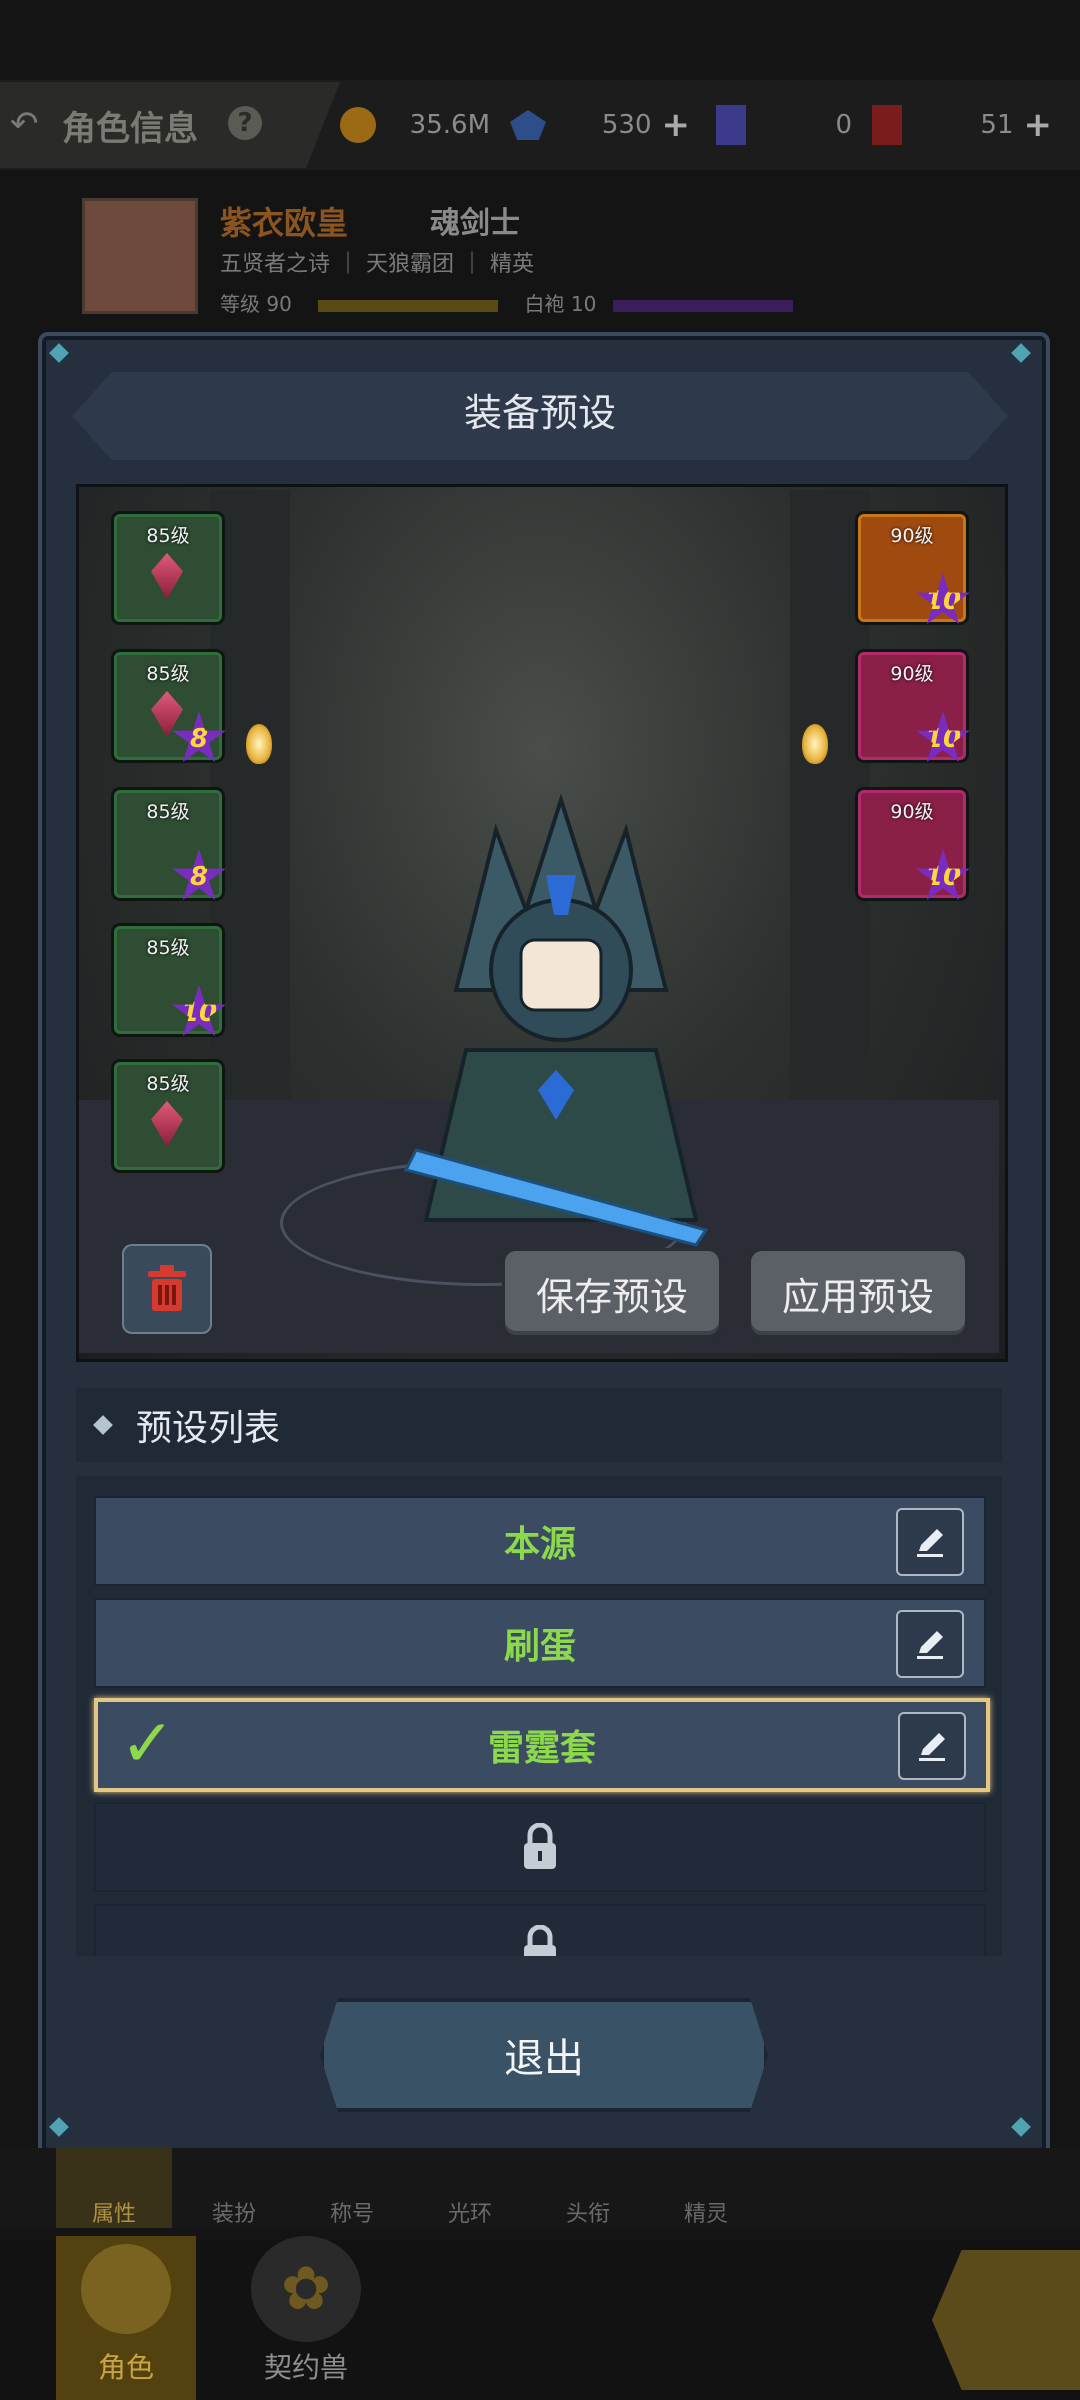 The height and width of the screenshot is (2400, 1080). I want to click on tab-label: 精灵, so click(705, 2214).